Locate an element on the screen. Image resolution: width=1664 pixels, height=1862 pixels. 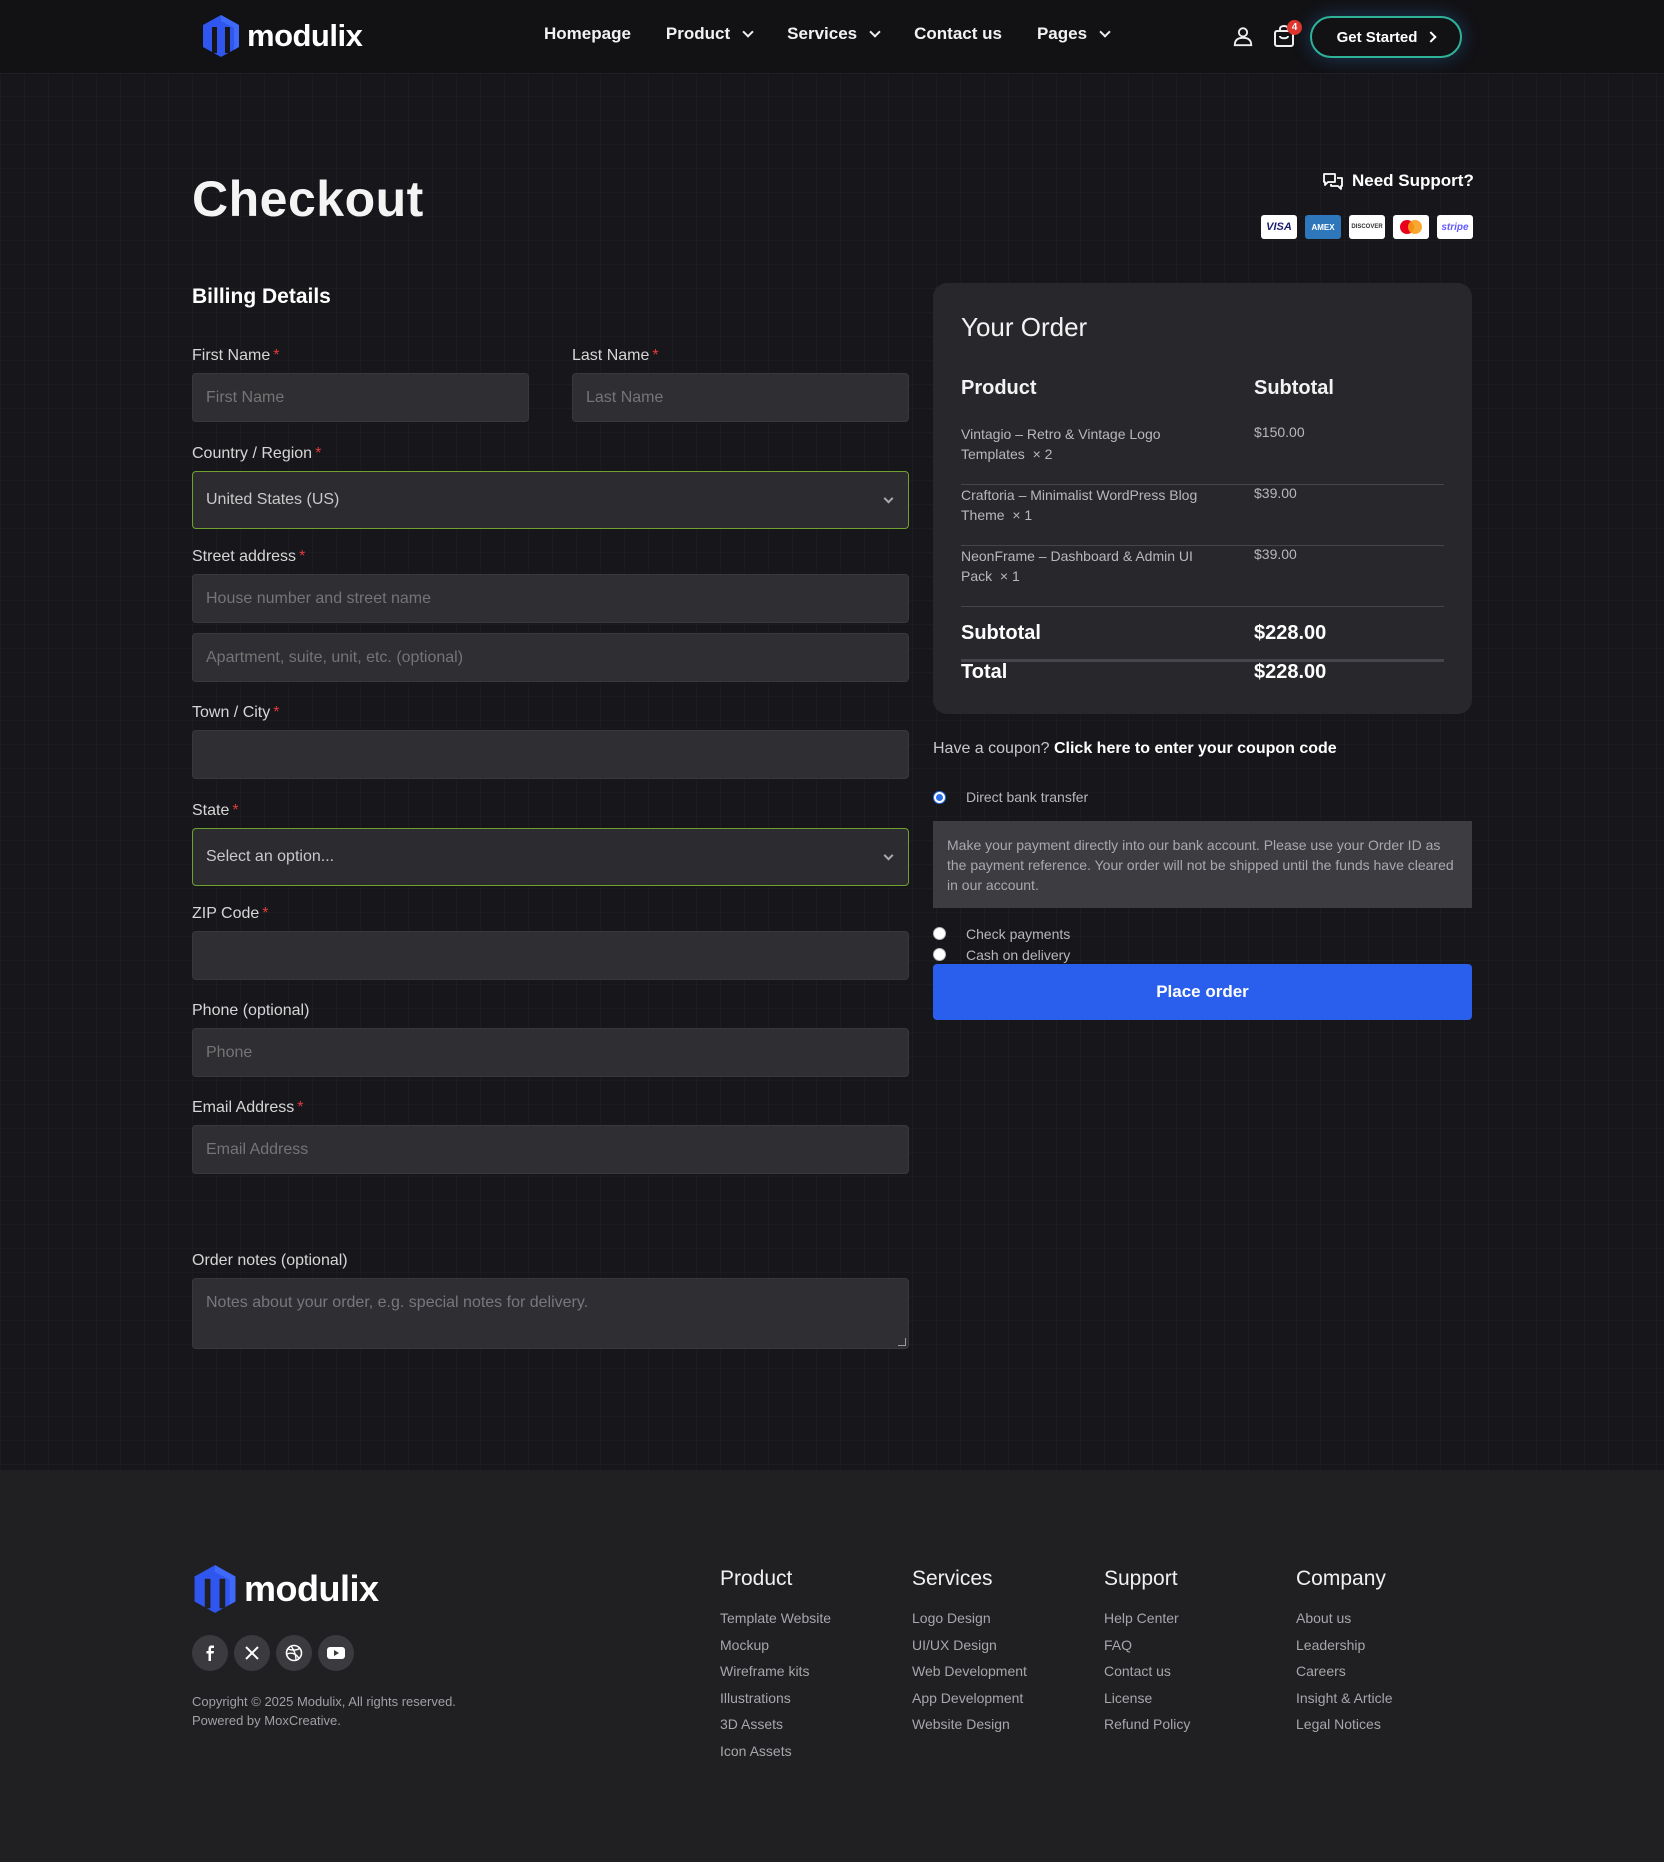
chat-bubbles-icon is located at coordinates (1333, 181).